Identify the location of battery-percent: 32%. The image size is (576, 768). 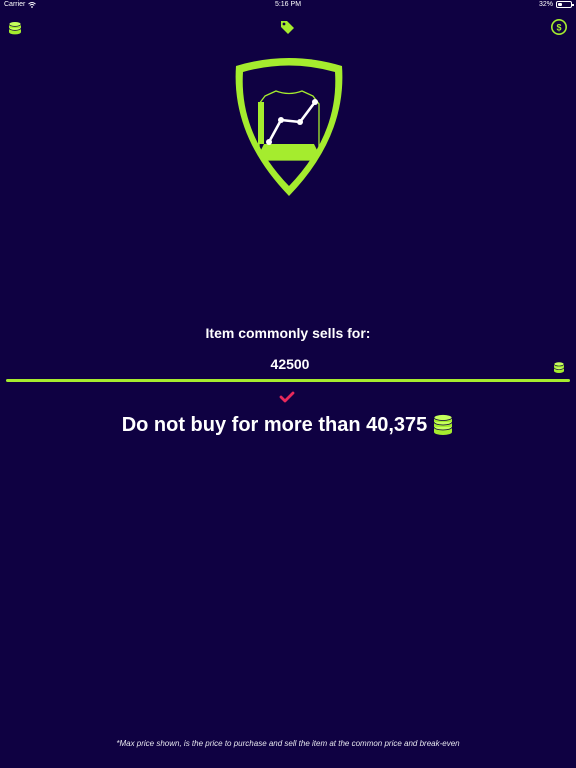
(545, 4).